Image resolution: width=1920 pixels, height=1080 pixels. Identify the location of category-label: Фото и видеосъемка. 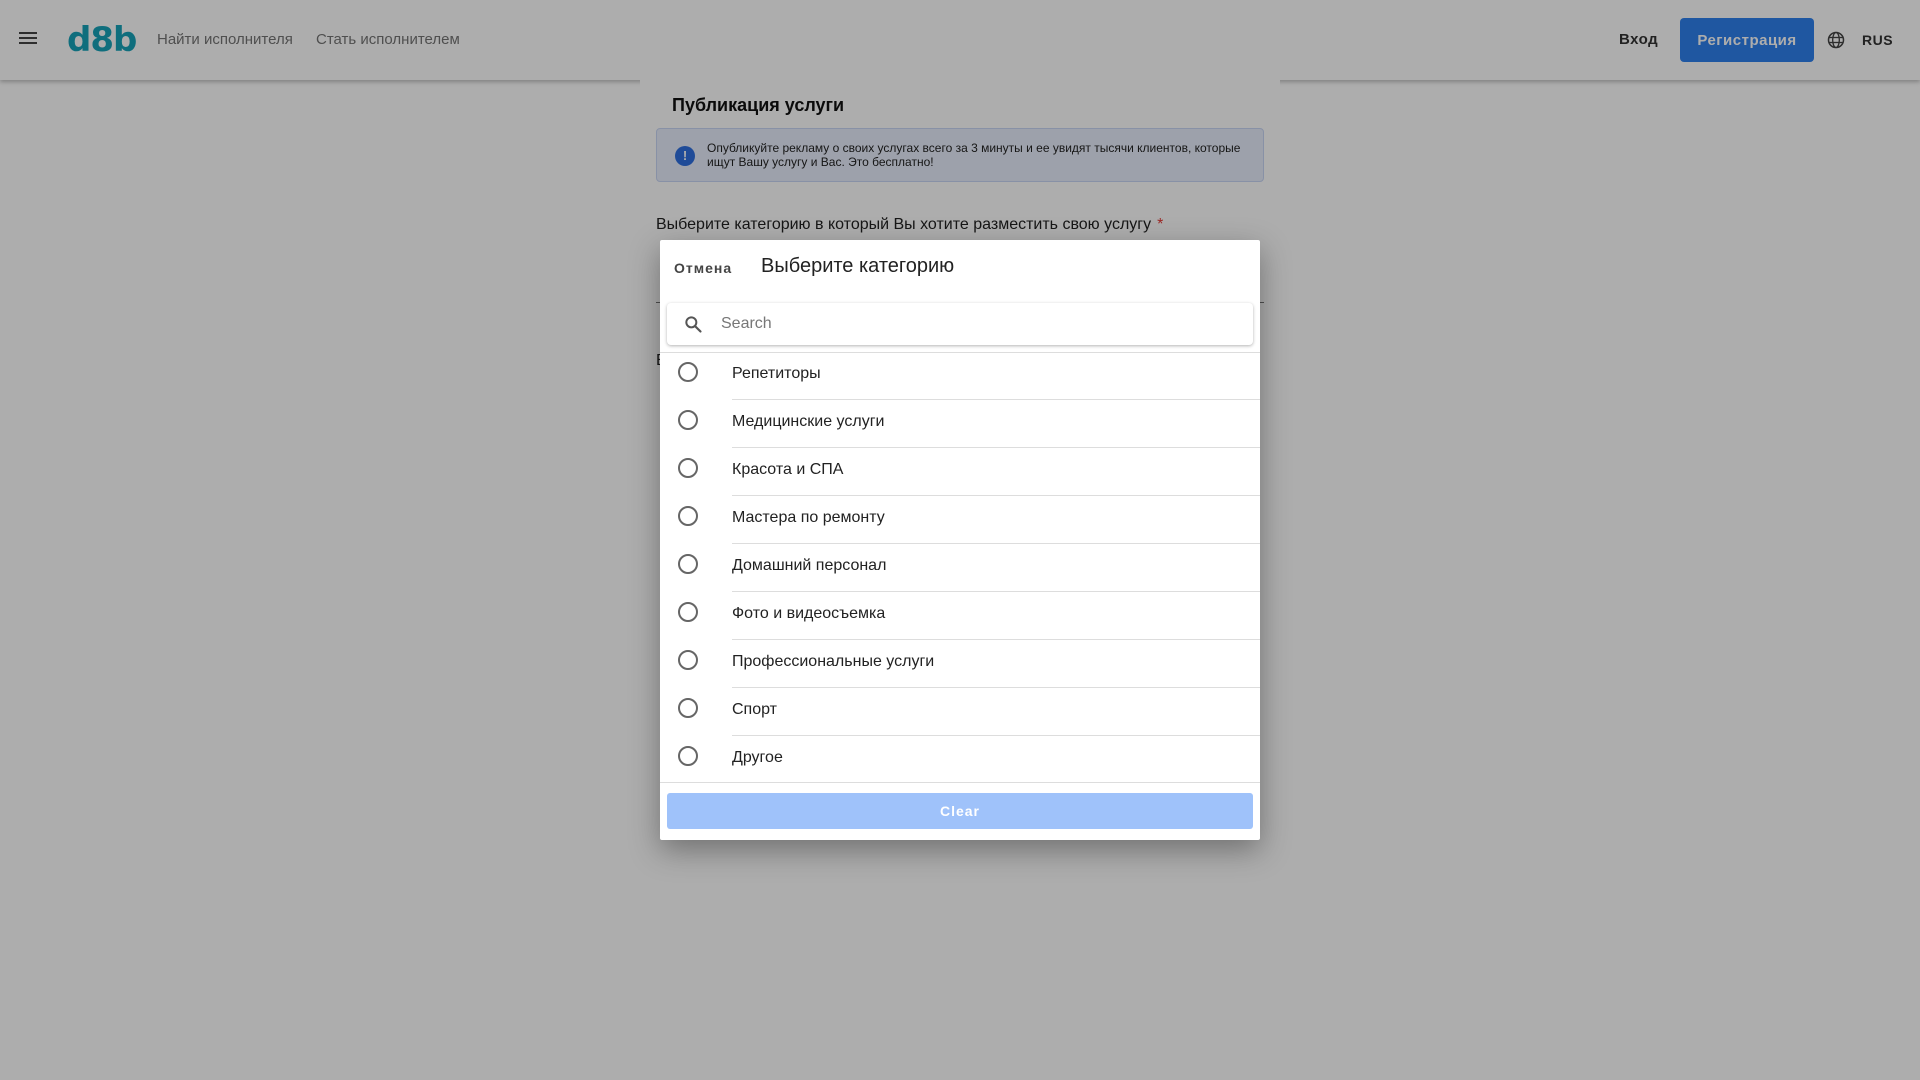
(809, 613).